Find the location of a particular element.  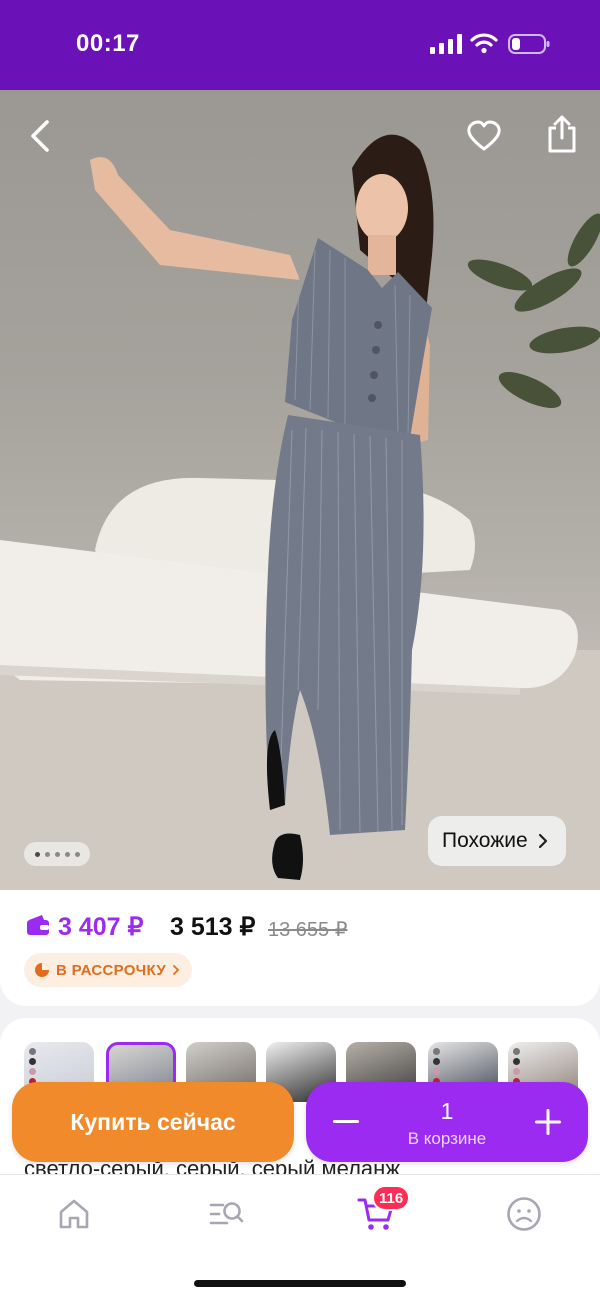

increase-quantity-button is located at coordinates (548, 1122).